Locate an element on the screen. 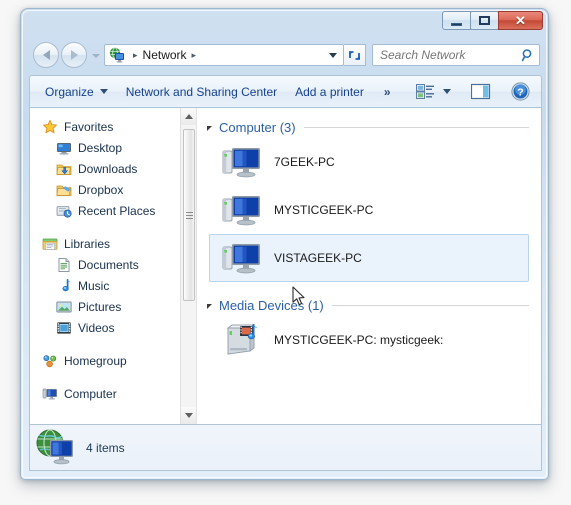 The height and width of the screenshot is (505, 571). collapse-triangle-icon is located at coordinates (209, 306).